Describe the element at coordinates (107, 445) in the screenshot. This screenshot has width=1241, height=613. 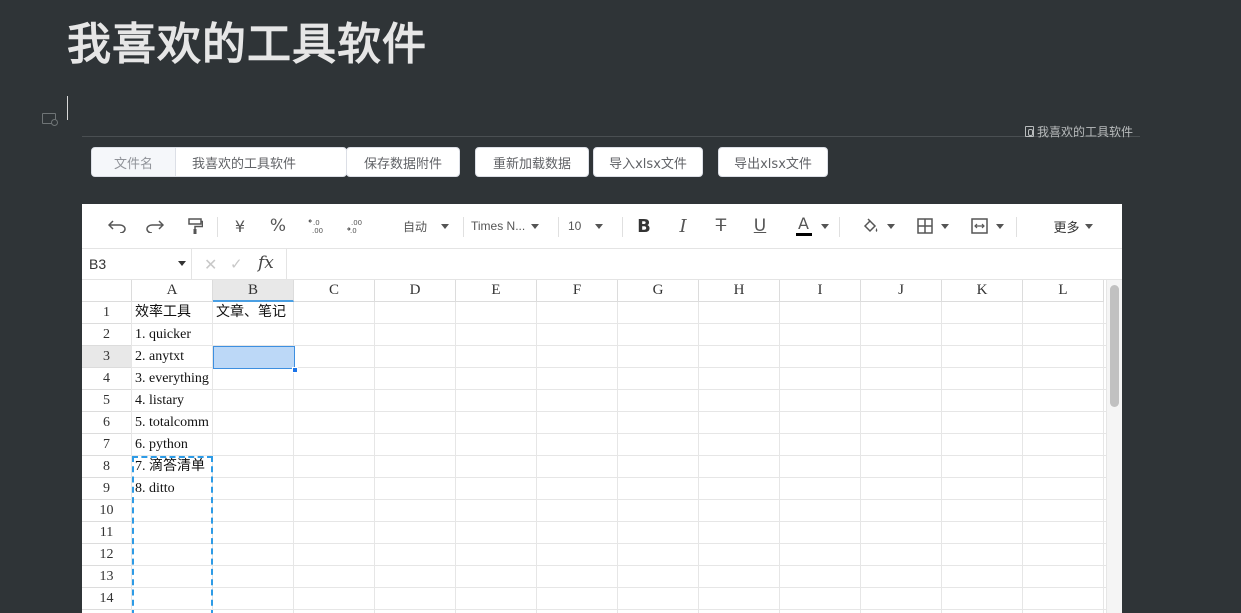
I see `row-header-7: 7` at that location.